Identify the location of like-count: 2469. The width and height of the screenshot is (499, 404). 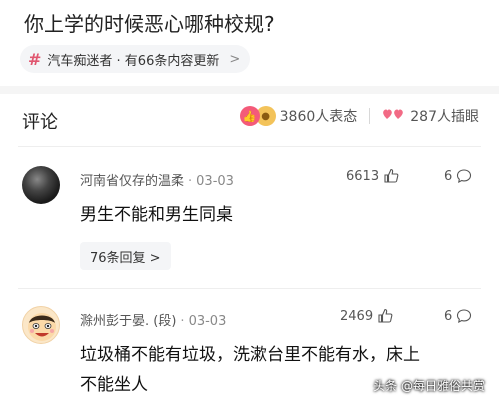
(357, 316).